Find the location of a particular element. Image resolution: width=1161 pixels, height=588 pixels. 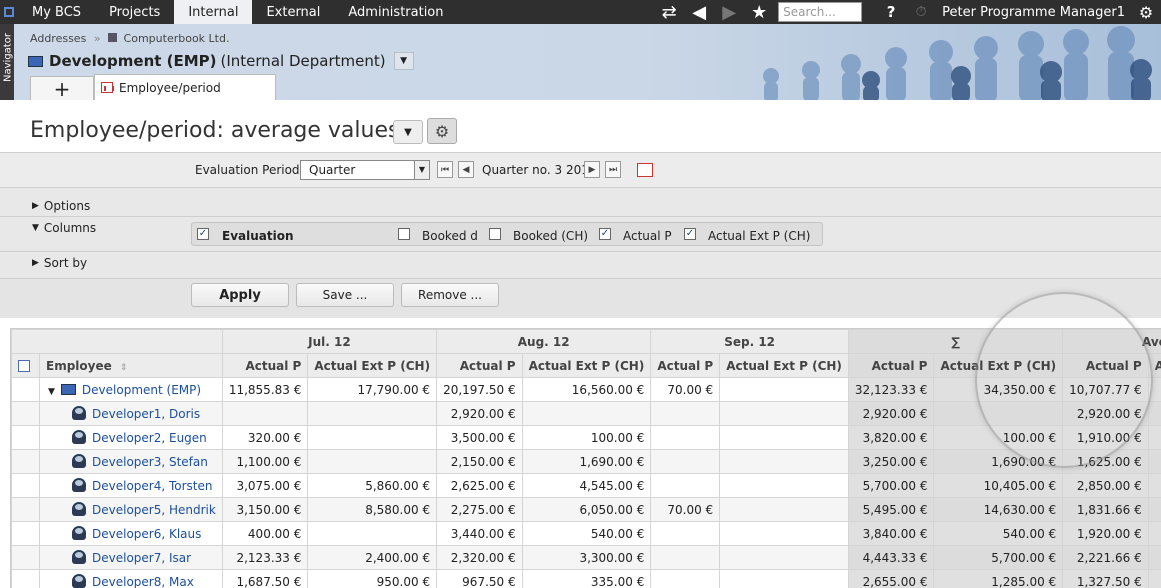

add-tab-button: + is located at coordinates (62, 88).